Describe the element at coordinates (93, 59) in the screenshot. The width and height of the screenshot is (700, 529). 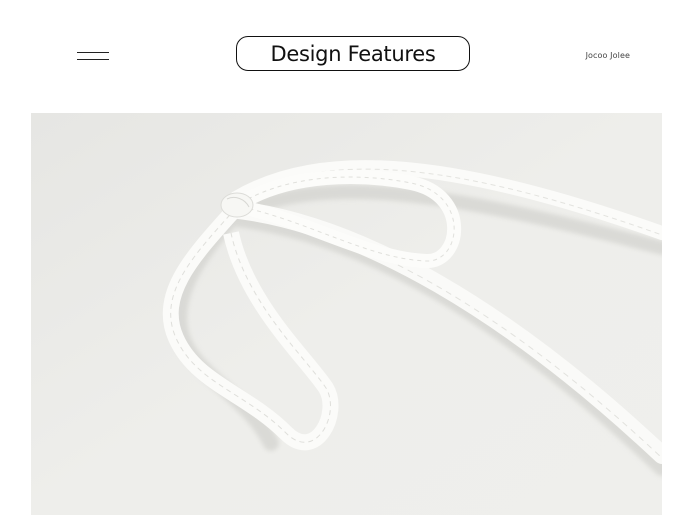
I see `menu-line-bottom` at that location.